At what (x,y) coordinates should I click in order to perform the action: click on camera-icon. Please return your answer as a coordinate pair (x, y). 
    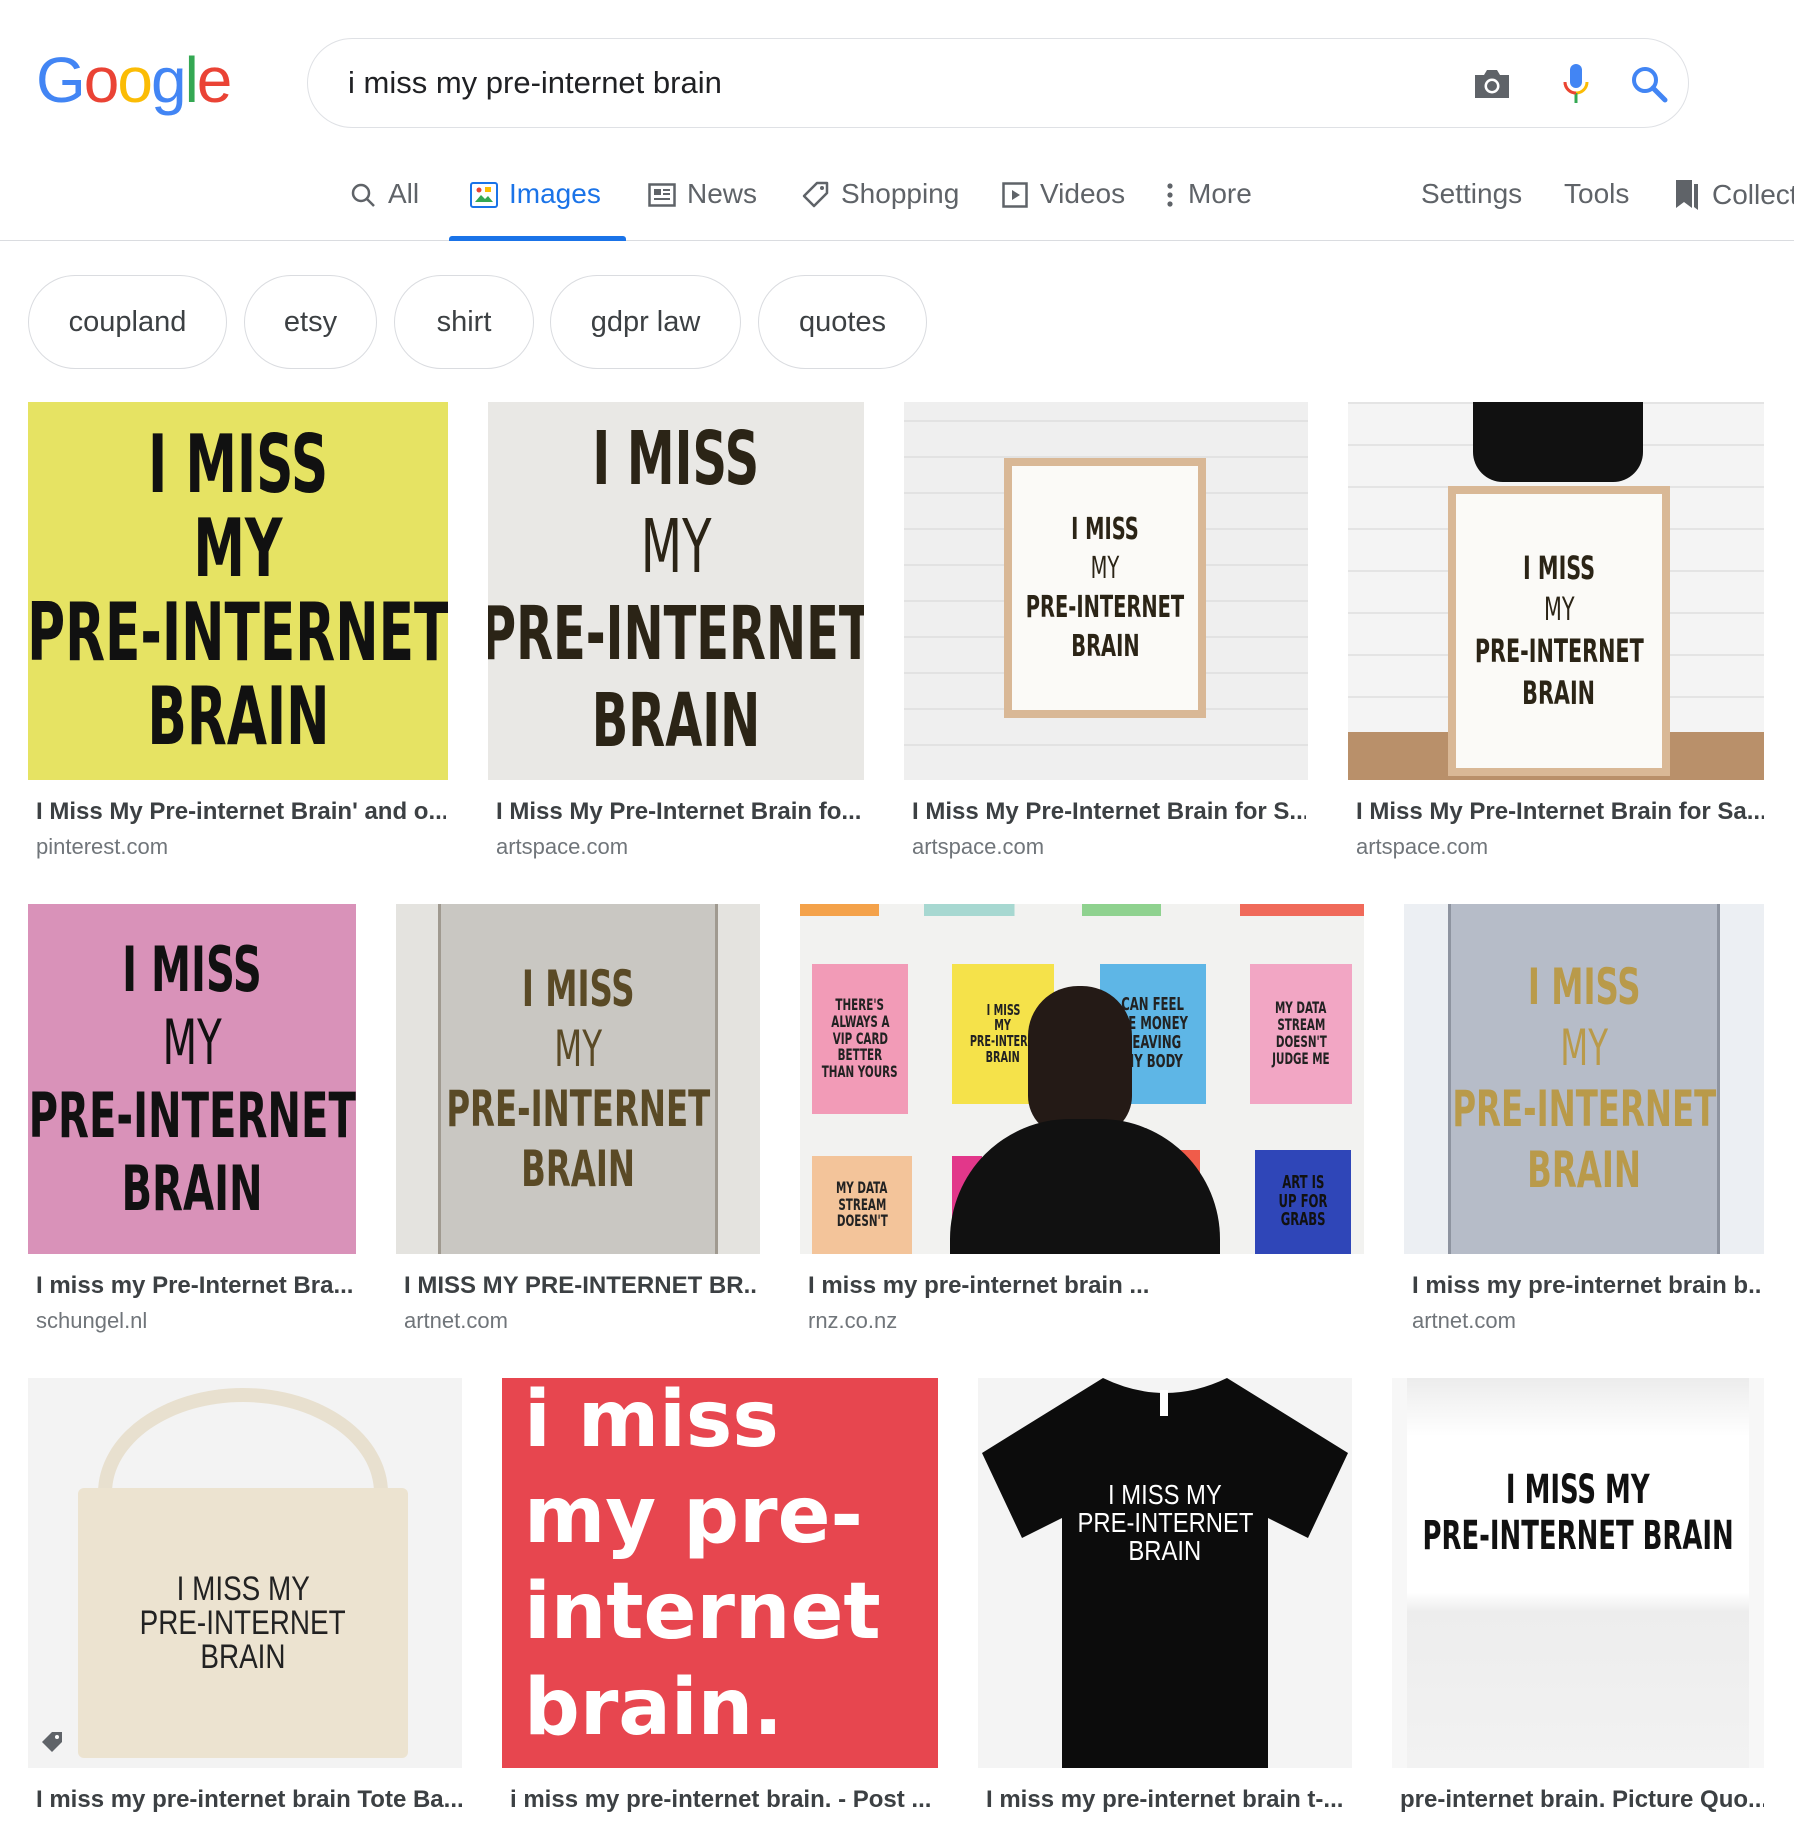
    Looking at the image, I should click on (1492, 84).